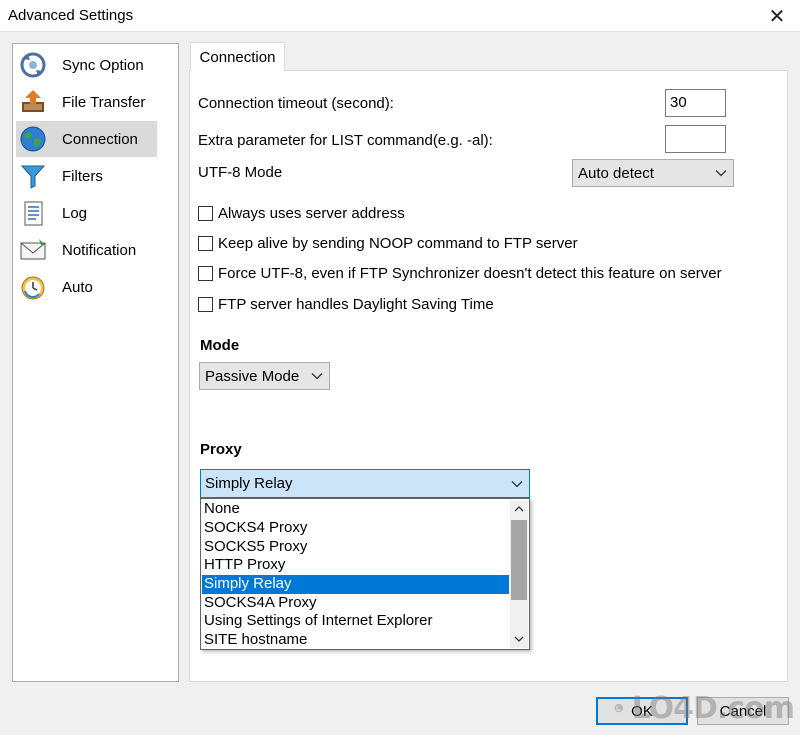  I want to click on nav-item-auto: Auto, so click(86, 287).